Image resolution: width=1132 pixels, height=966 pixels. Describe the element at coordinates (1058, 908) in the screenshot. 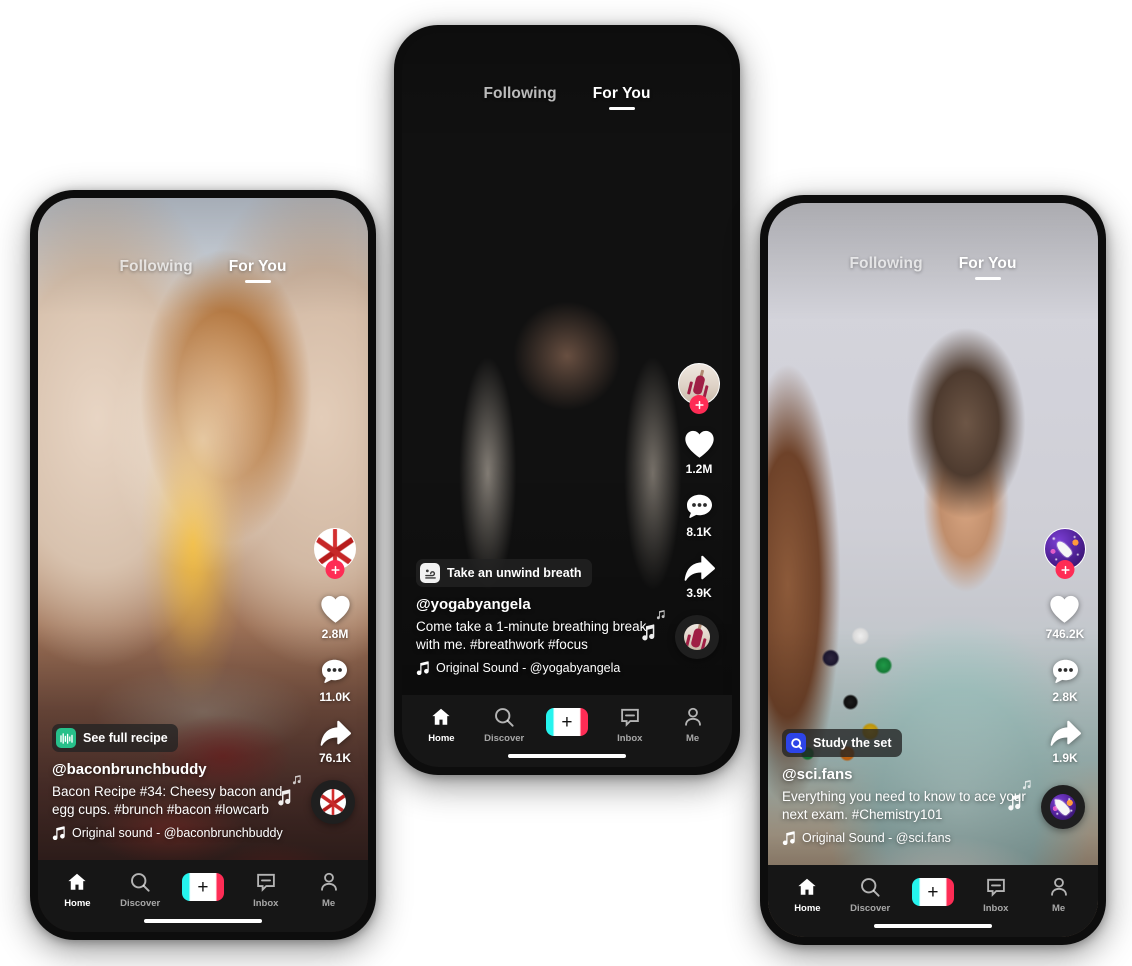

I see `nav-label-me: Me` at that location.